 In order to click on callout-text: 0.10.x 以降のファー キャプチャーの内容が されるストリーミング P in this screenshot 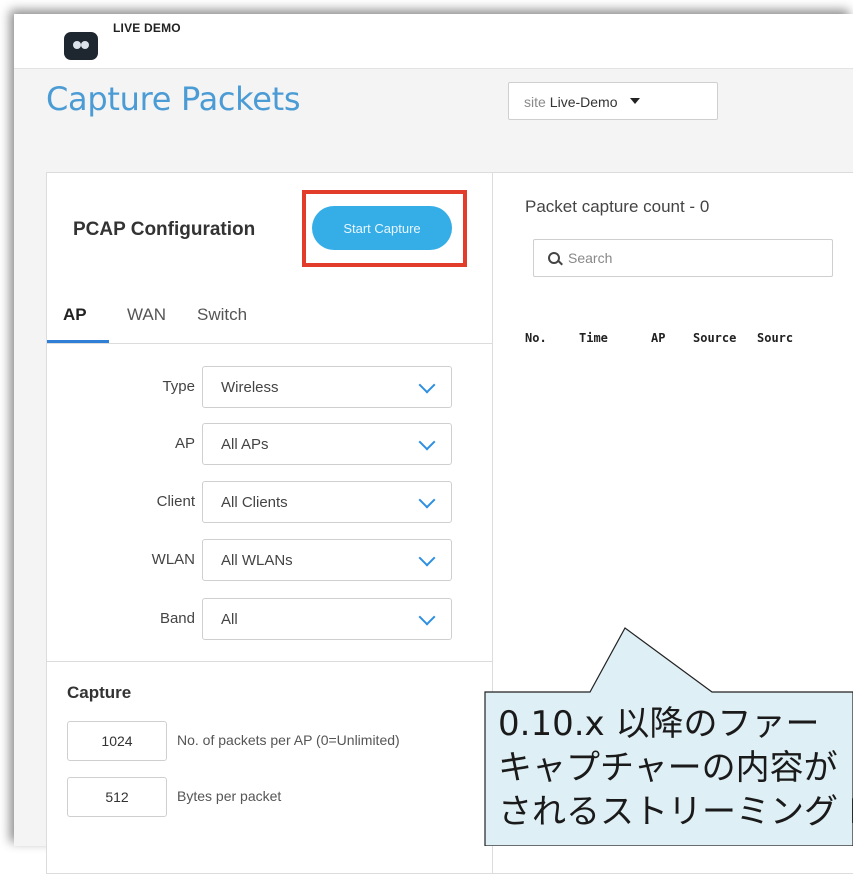, I will do `click(675, 768)`.